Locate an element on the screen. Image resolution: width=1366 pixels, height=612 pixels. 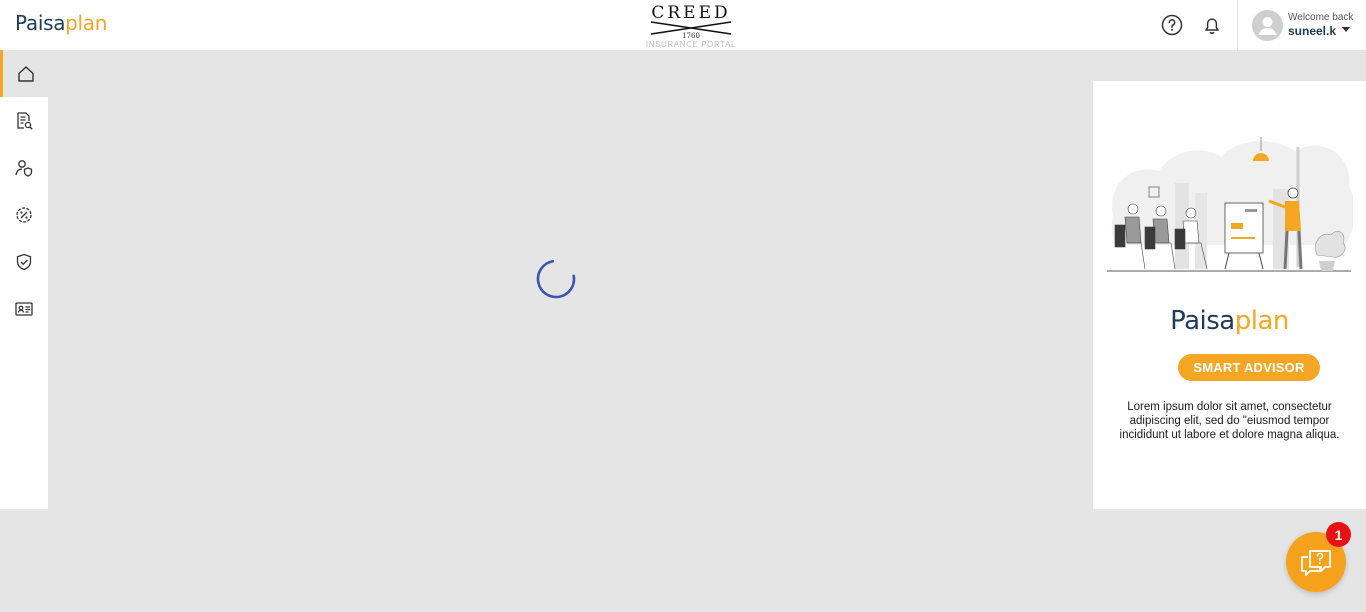
help-icon is located at coordinates (1172, 25).